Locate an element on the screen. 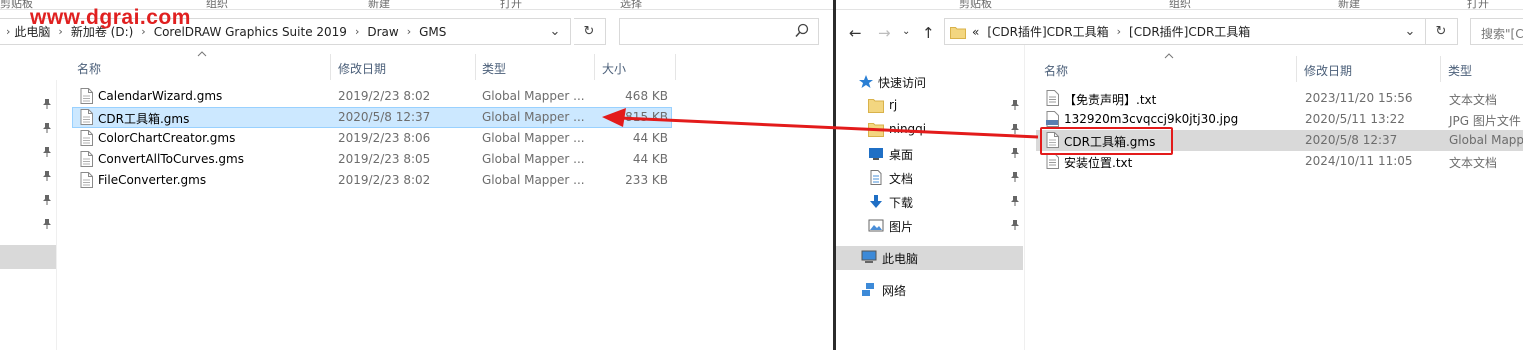 Image resolution: width=1523 pixels, height=350 pixels. nav-item-this-pc is located at coordinates (28, 257).